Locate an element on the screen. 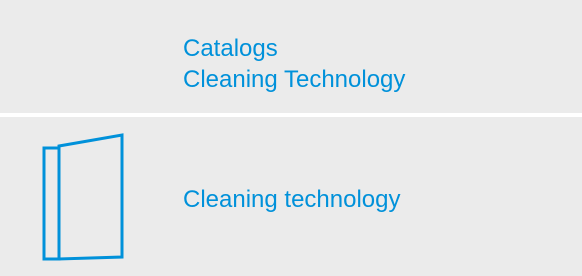 The width and height of the screenshot is (582, 276). header-title-line-1: Catalogs is located at coordinates (230, 48).